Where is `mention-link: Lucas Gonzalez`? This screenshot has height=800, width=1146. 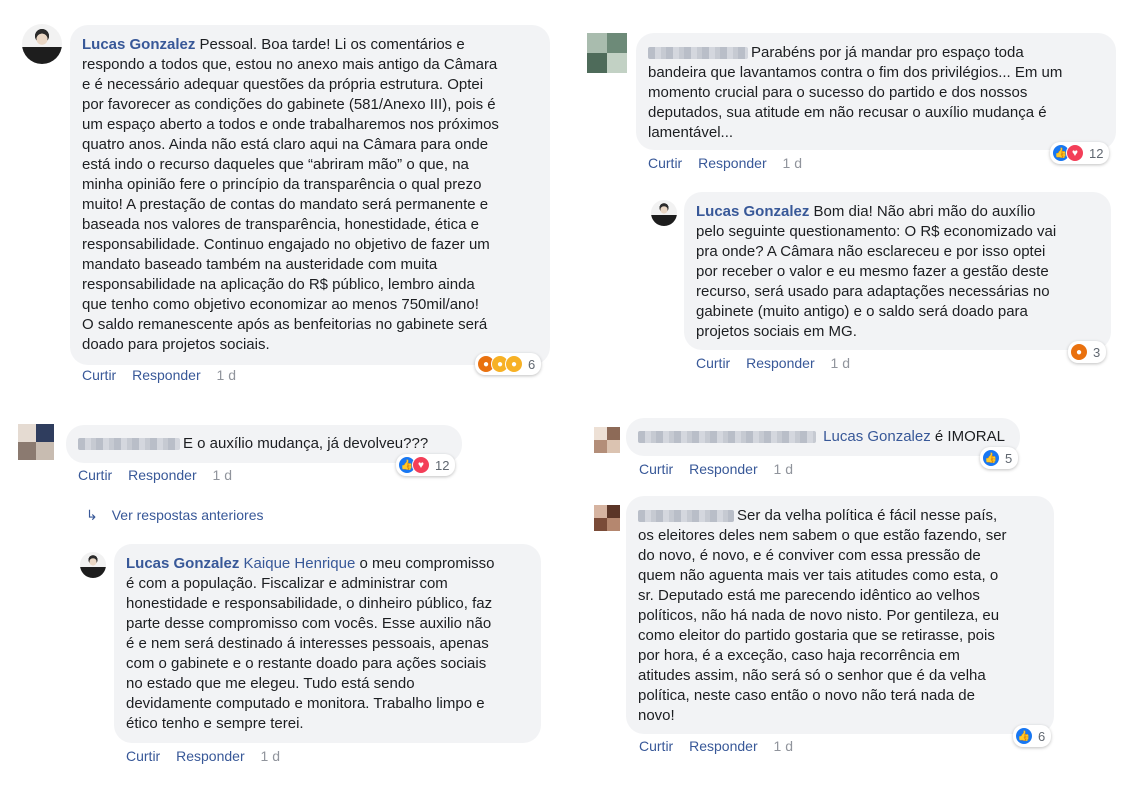 mention-link: Lucas Gonzalez is located at coordinates (877, 436).